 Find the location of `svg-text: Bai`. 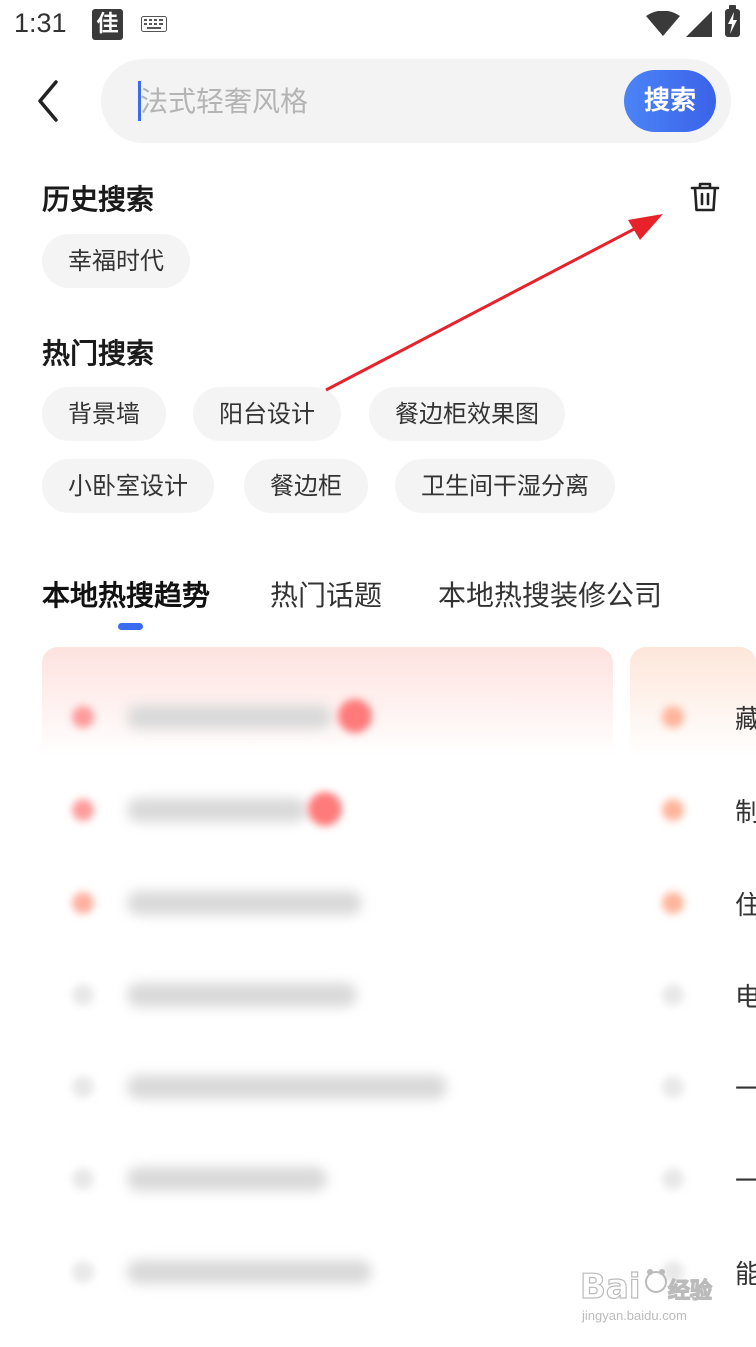

svg-text: Bai is located at coordinates (610, 1287).